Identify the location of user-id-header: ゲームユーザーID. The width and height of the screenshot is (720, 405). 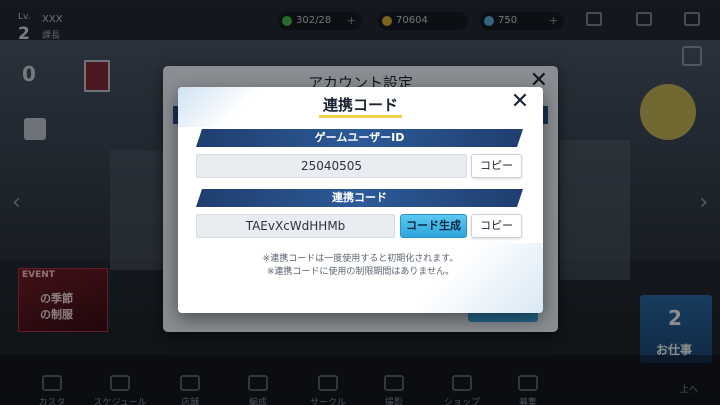
(359, 138).